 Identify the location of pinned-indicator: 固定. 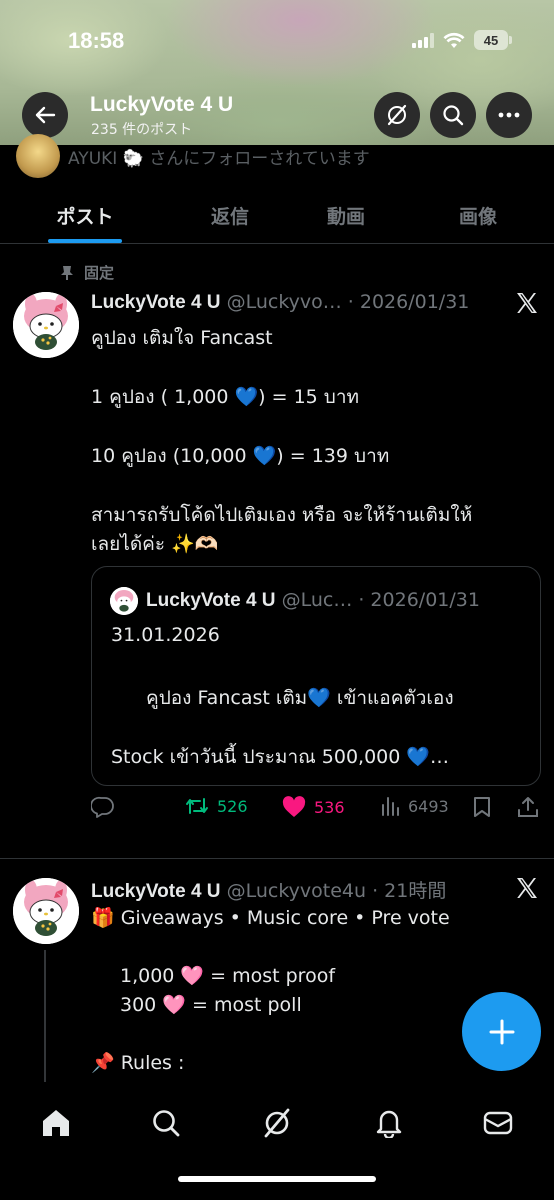
(87, 272).